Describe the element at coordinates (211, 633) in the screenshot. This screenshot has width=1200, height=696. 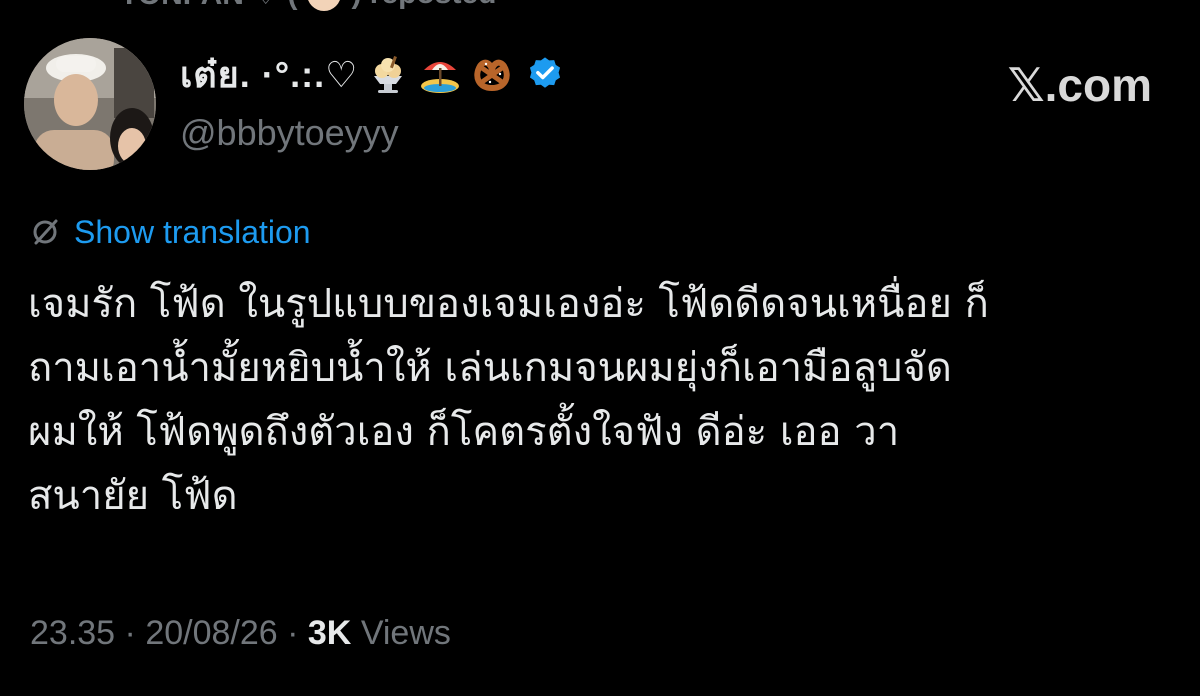
I see `tweet-date: 20/08/26` at that location.